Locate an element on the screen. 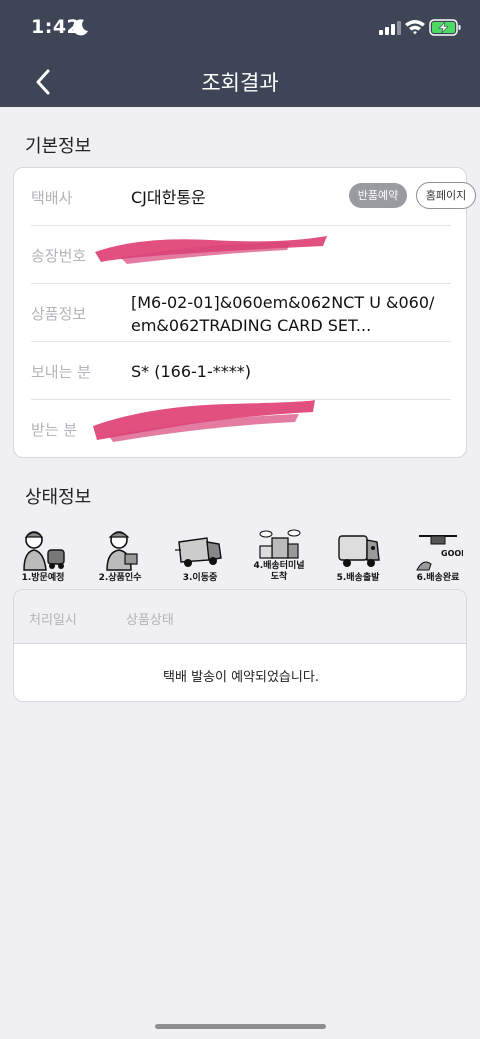 Image resolution: width=480 pixels, height=1039 pixels. step-moving: 3.이동중 is located at coordinates (200, 556).